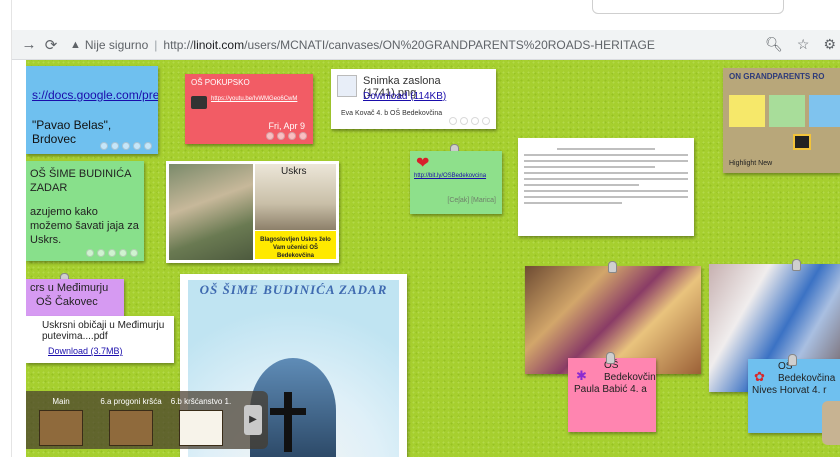  What do you see at coordinates (6, 228) in the screenshot?
I see `window-edge` at bounding box center [6, 228].